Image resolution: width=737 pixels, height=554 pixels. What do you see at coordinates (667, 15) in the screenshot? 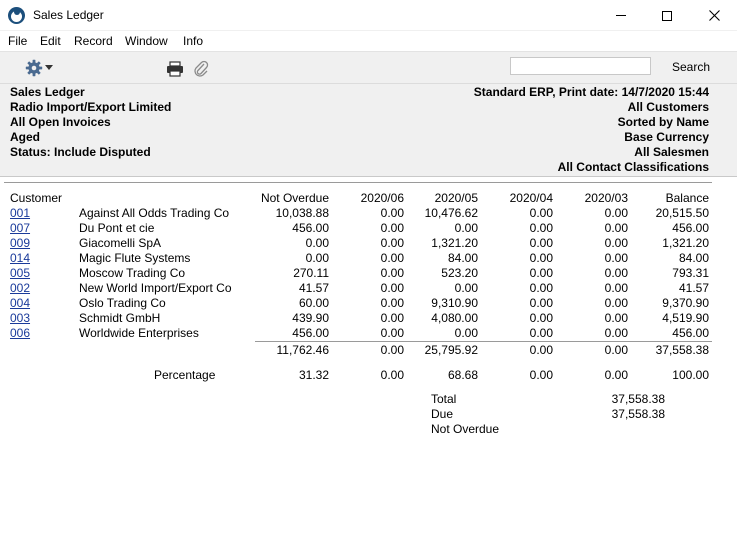
I see `maximize-button` at bounding box center [667, 15].